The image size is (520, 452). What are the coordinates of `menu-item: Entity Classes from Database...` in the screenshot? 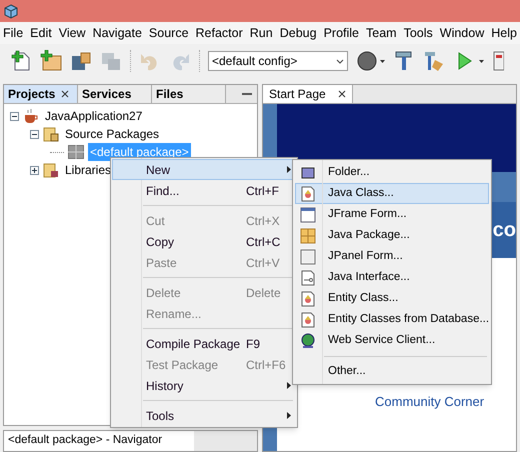 It's located at (392, 319).